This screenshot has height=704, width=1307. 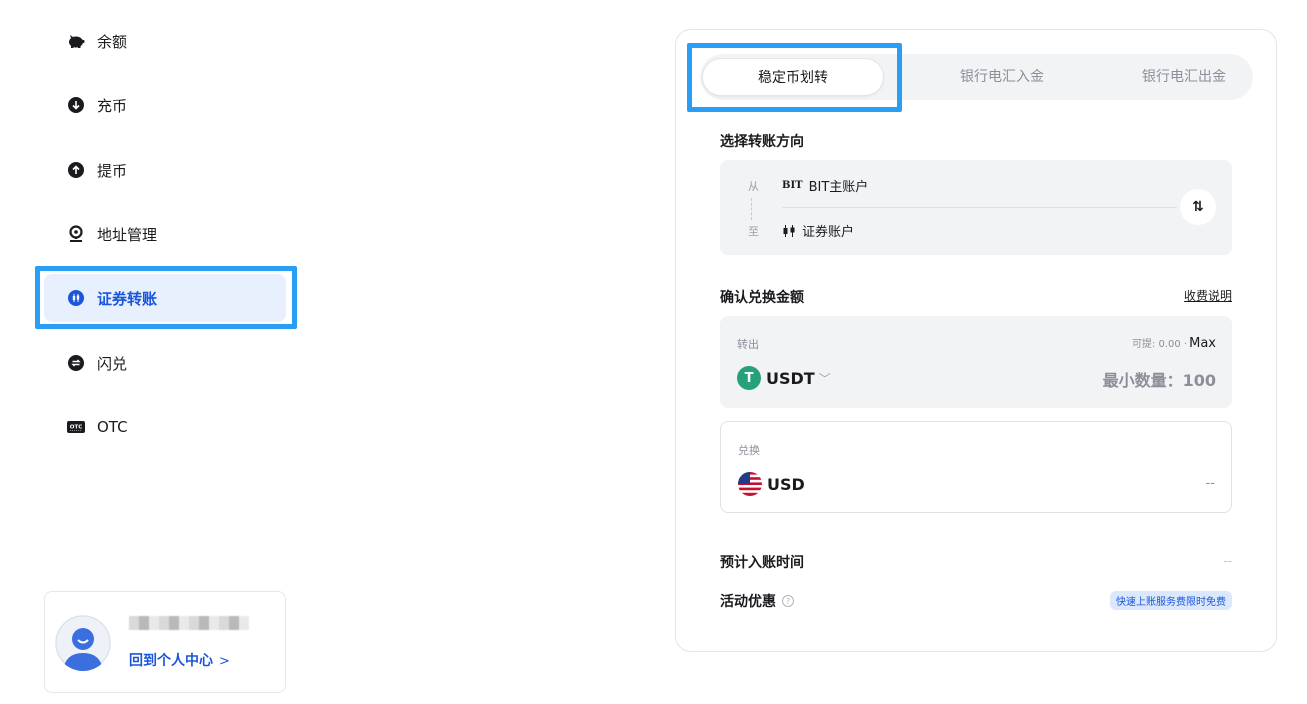 I want to click on eta-value: --, so click(x=1227, y=561).